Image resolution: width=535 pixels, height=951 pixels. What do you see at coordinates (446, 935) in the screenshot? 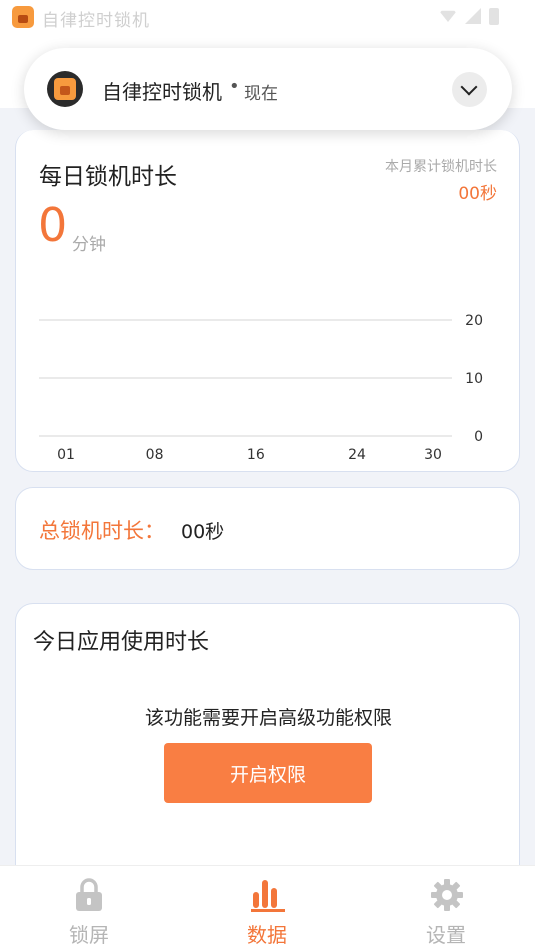
I see `nav-label-settings: 设置` at bounding box center [446, 935].